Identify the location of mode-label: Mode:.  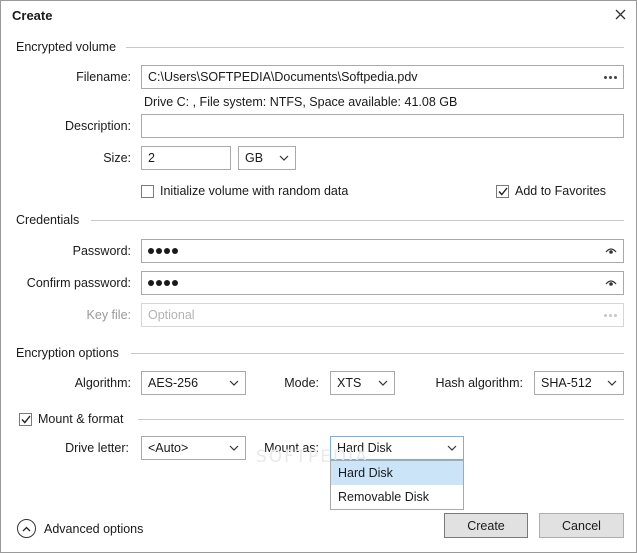
(301, 383).